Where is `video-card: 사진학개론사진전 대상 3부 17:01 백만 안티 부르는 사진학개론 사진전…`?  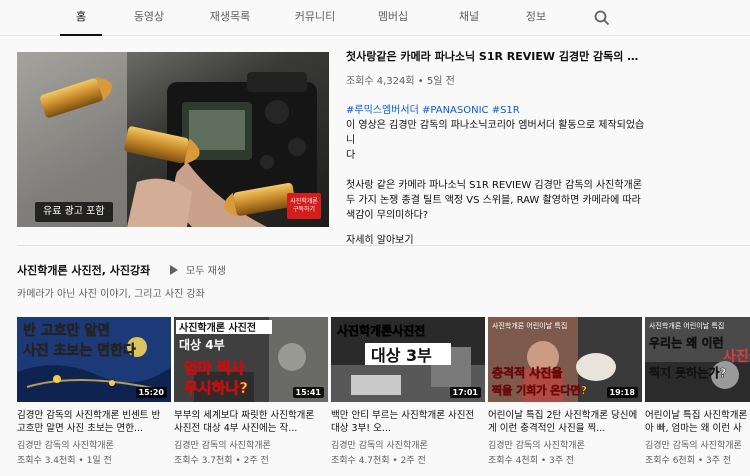
video-card: 사진학개론사진전 대상 3부 17:01 백만 안티 부르는 사진학개론 사진전… is located at coordinates (408, 391).